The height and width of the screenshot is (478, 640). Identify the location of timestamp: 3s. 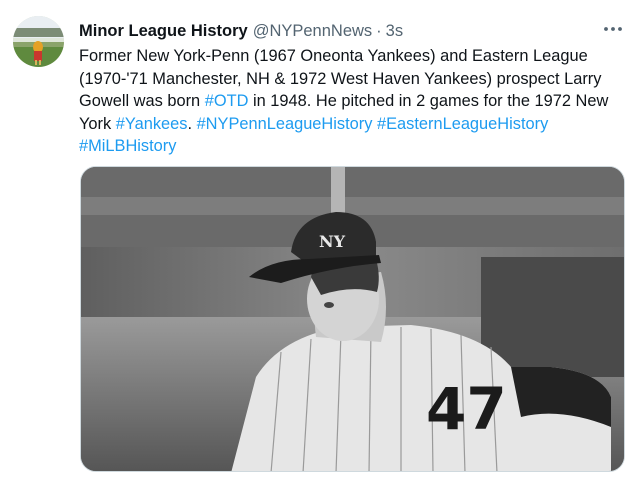
(394, 31).